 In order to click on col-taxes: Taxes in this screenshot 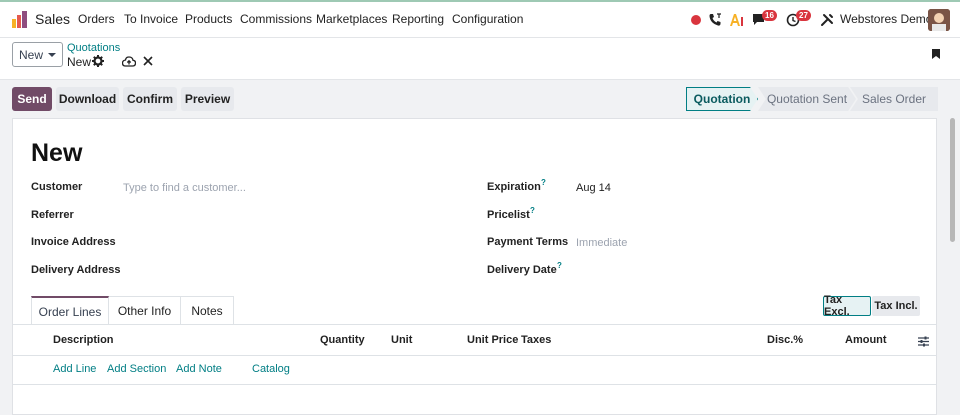, I will do `click(536, 340)`.